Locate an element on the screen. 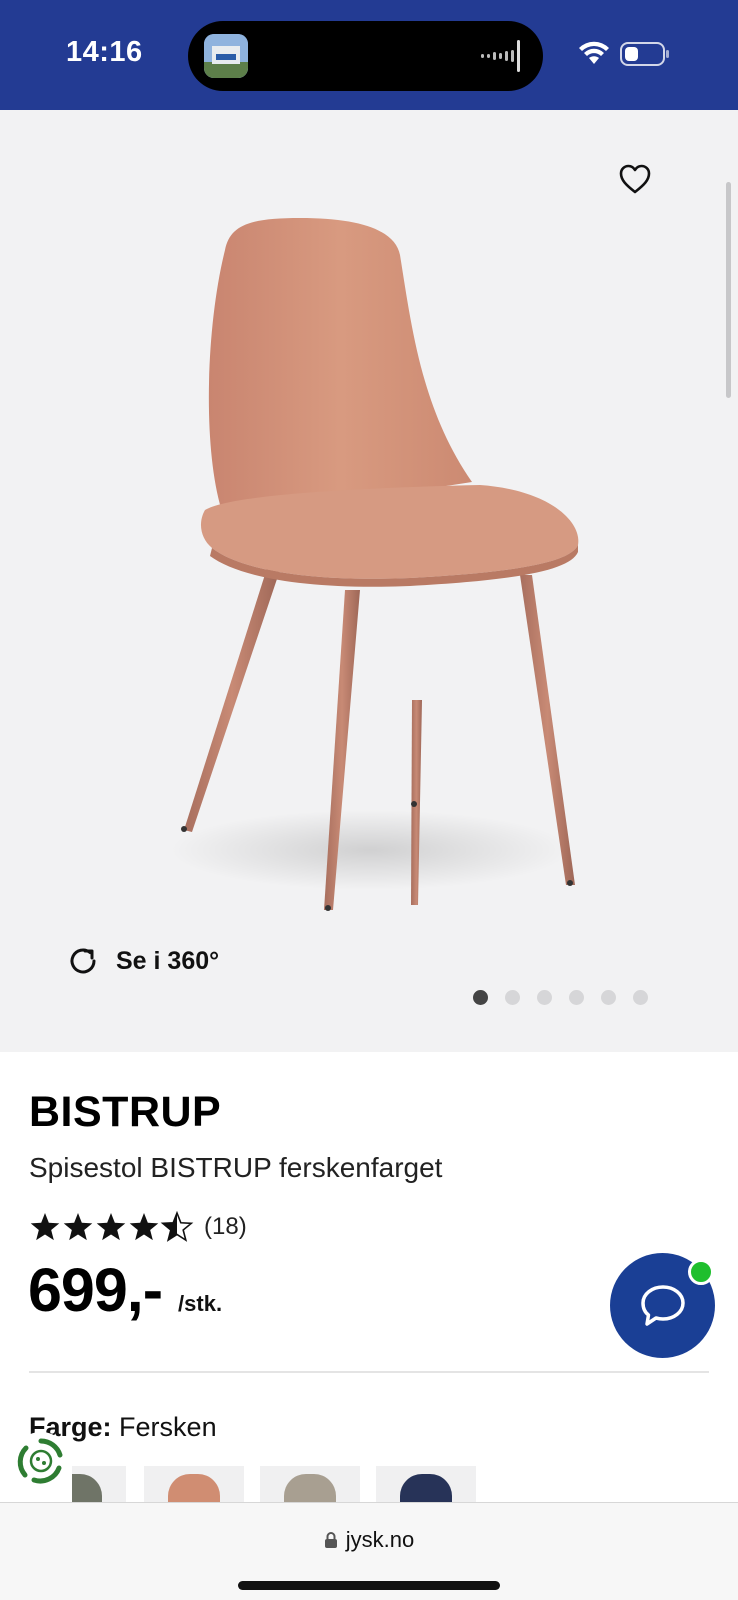 This screenshot has width=738, height=1600. rating-stars is located at coordinates (112, 1226).